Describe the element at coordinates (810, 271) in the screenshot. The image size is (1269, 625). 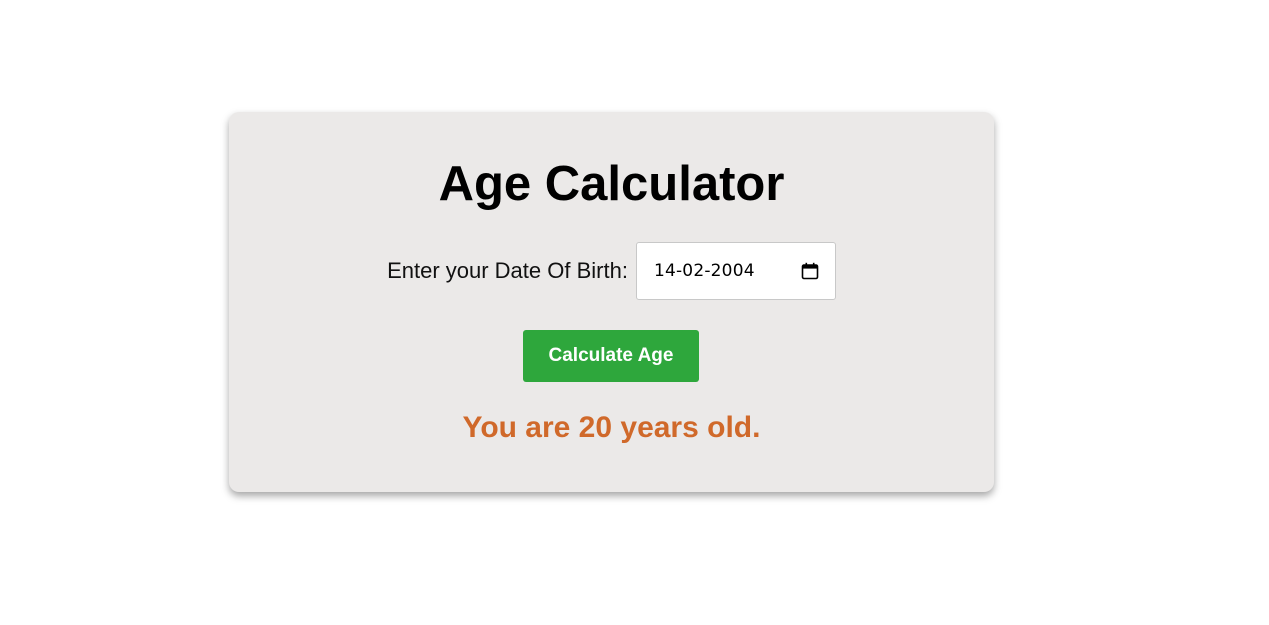
I see `calendar-icon` at that location.